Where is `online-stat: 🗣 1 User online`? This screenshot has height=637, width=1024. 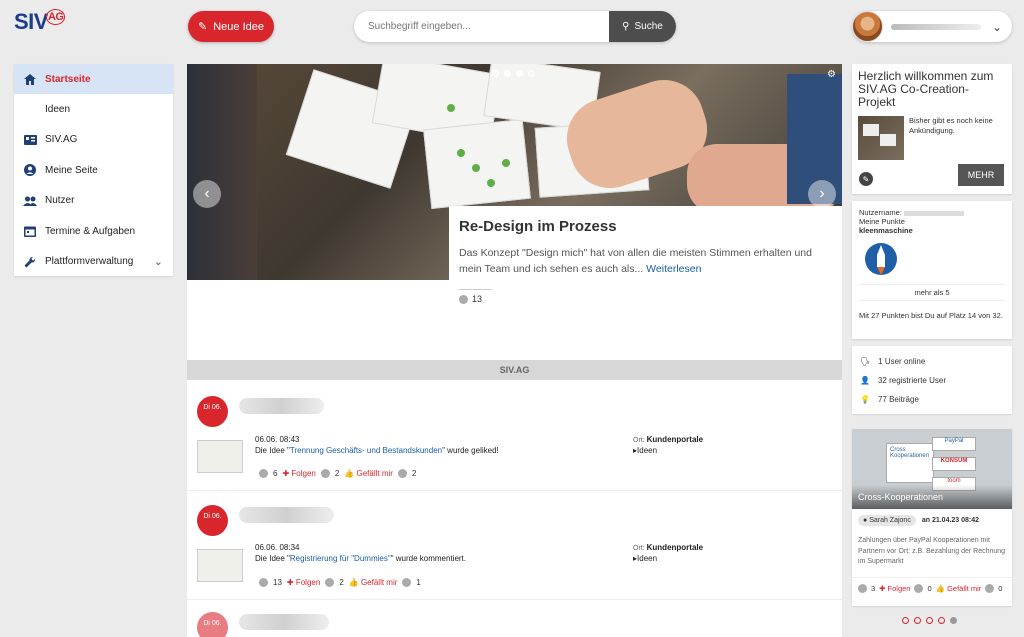 online-stat: 🗣 1 User online is located at coordinates (893, 361).